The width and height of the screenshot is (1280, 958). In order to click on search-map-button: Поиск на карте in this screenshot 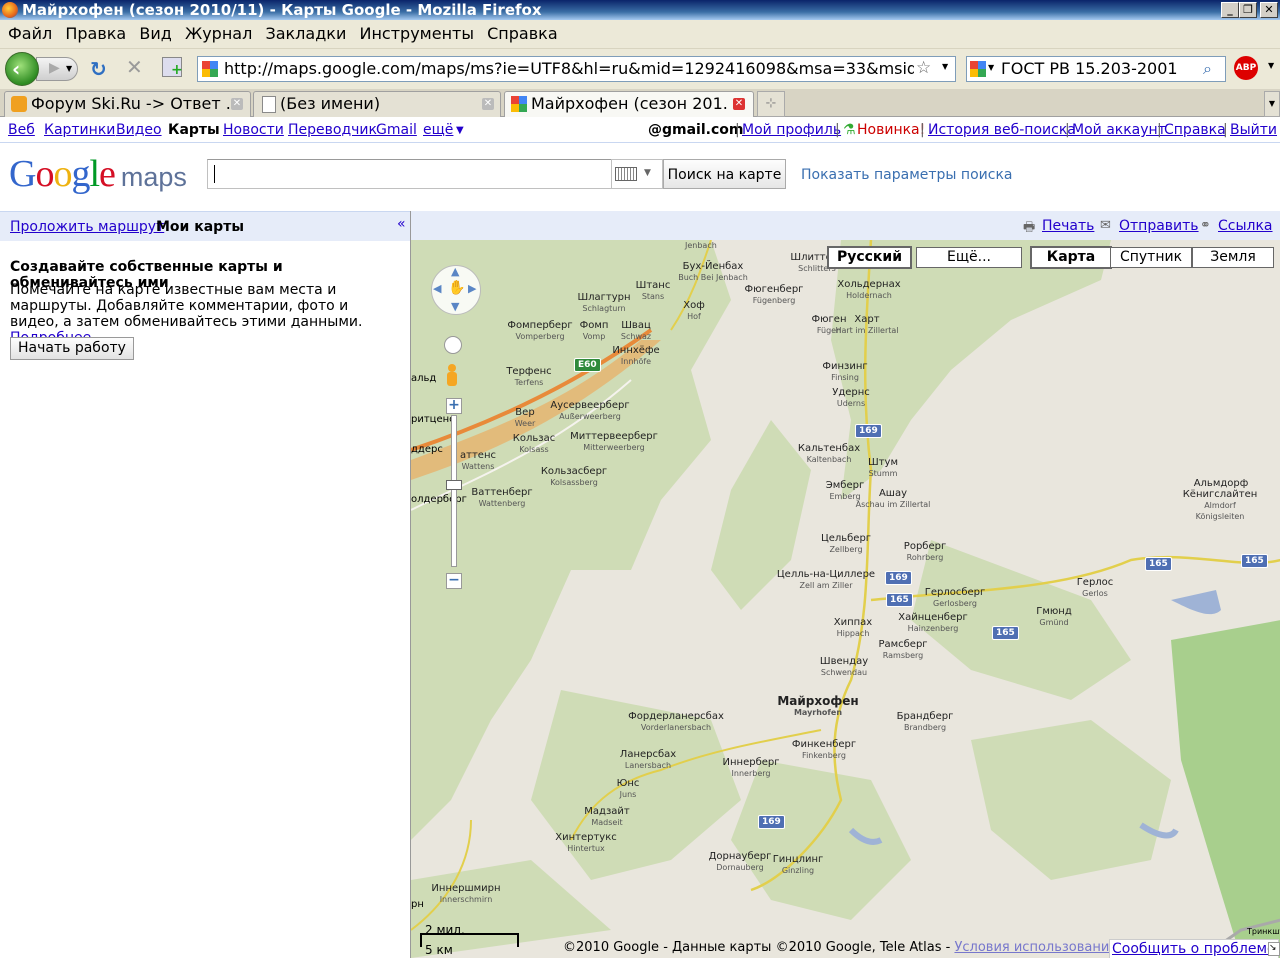, I will do `click(724, 174)`.